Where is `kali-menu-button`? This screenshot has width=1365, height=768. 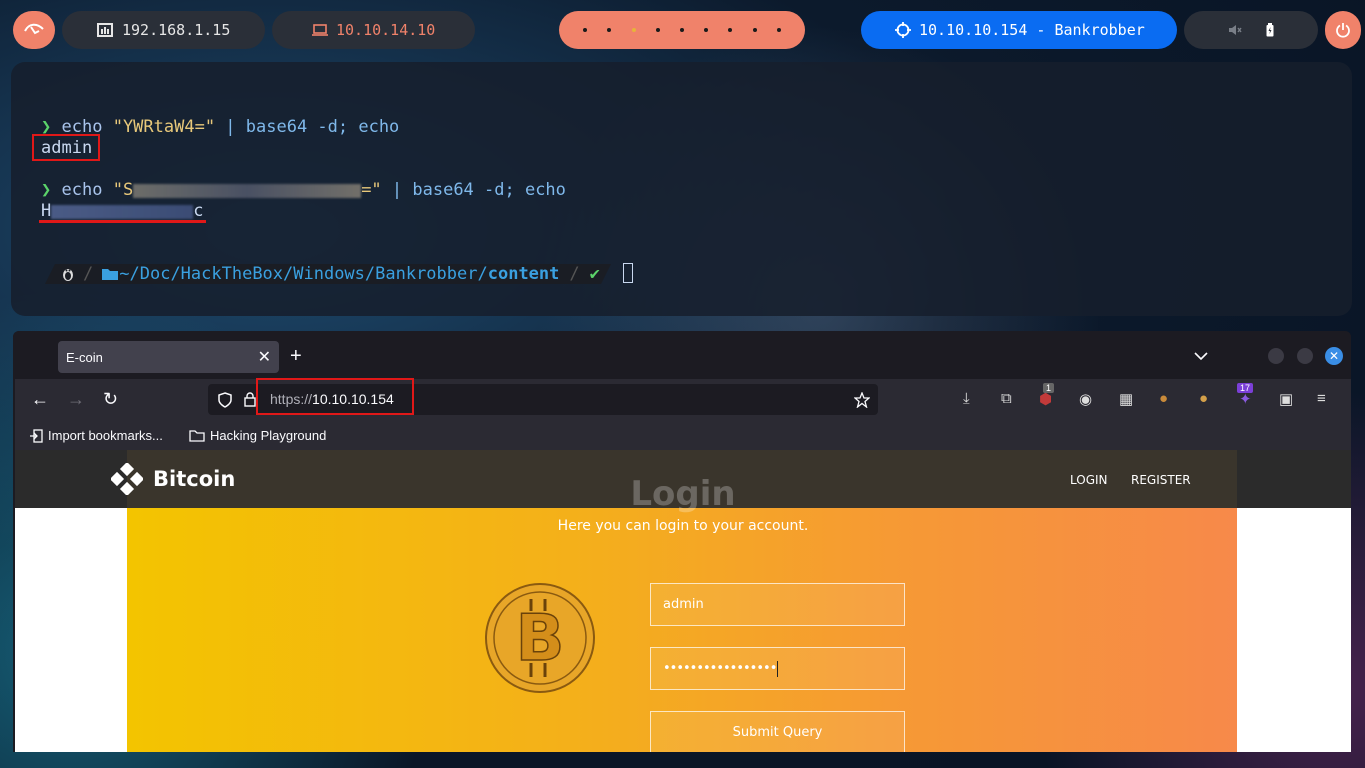
kali-menu-button is located at coordinates (34, 30).